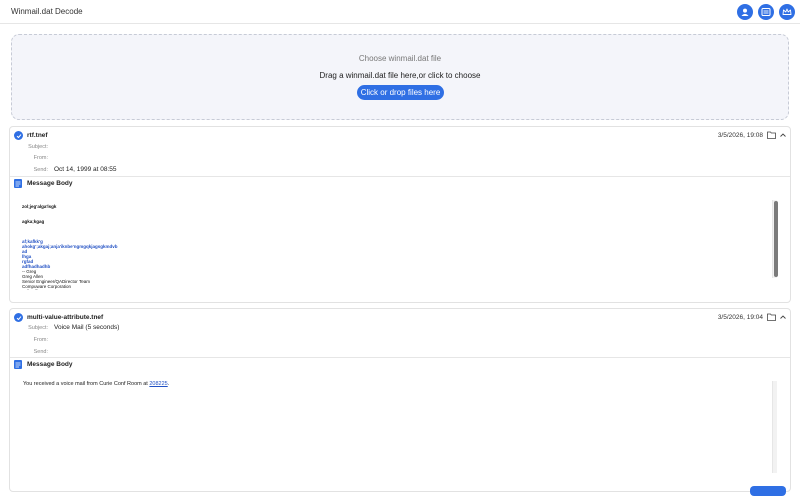  I want to click on account-button, so click(745, 12).